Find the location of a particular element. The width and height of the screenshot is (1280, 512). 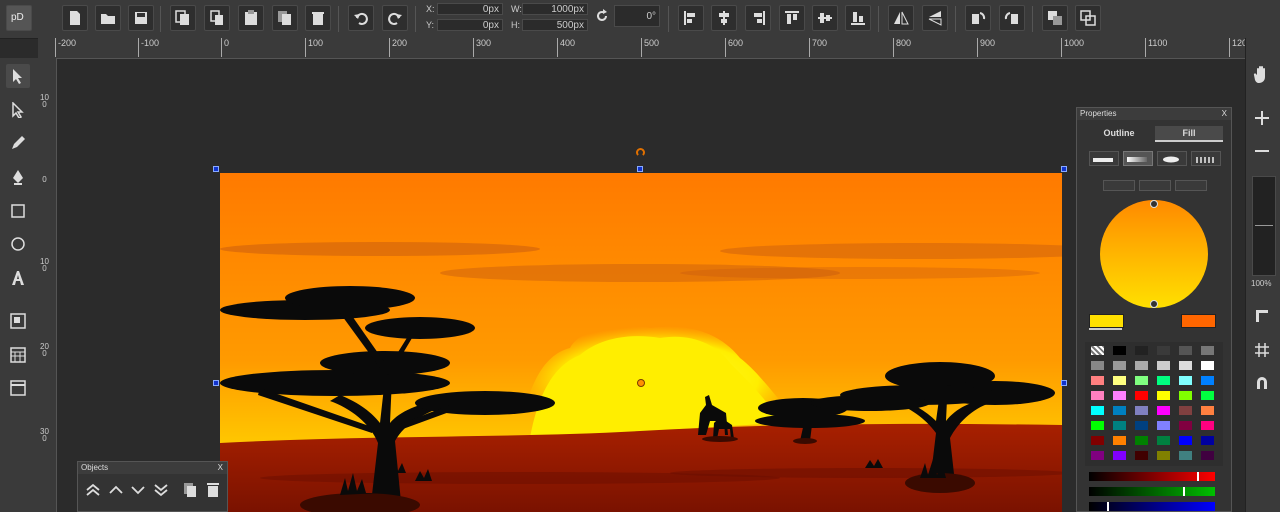

rotate-right-button is located at coordinates (1012, 18).